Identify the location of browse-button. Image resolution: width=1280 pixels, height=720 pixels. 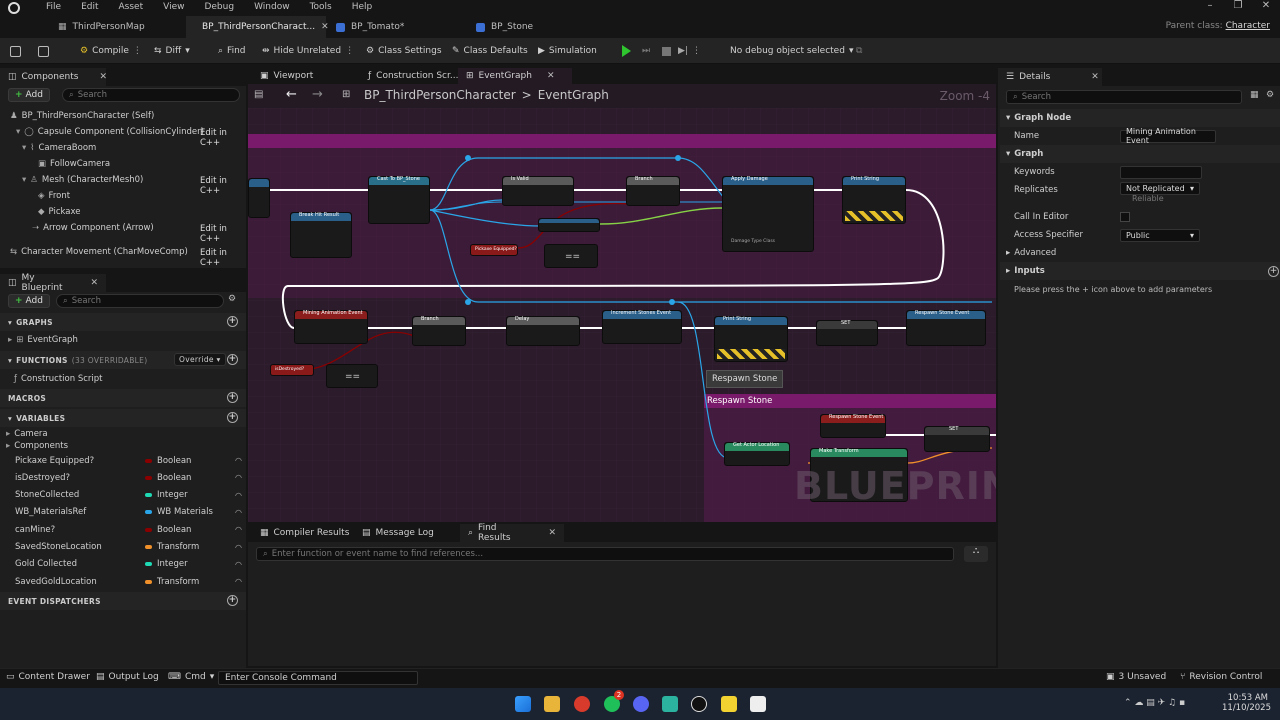
(43, 51).